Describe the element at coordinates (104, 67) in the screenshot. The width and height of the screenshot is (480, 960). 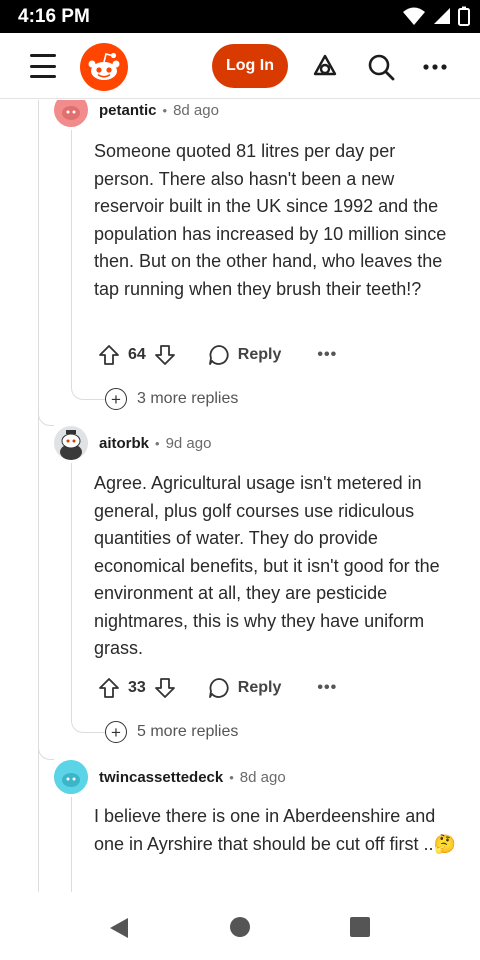
I see `reddit-logo-icon` at that location.